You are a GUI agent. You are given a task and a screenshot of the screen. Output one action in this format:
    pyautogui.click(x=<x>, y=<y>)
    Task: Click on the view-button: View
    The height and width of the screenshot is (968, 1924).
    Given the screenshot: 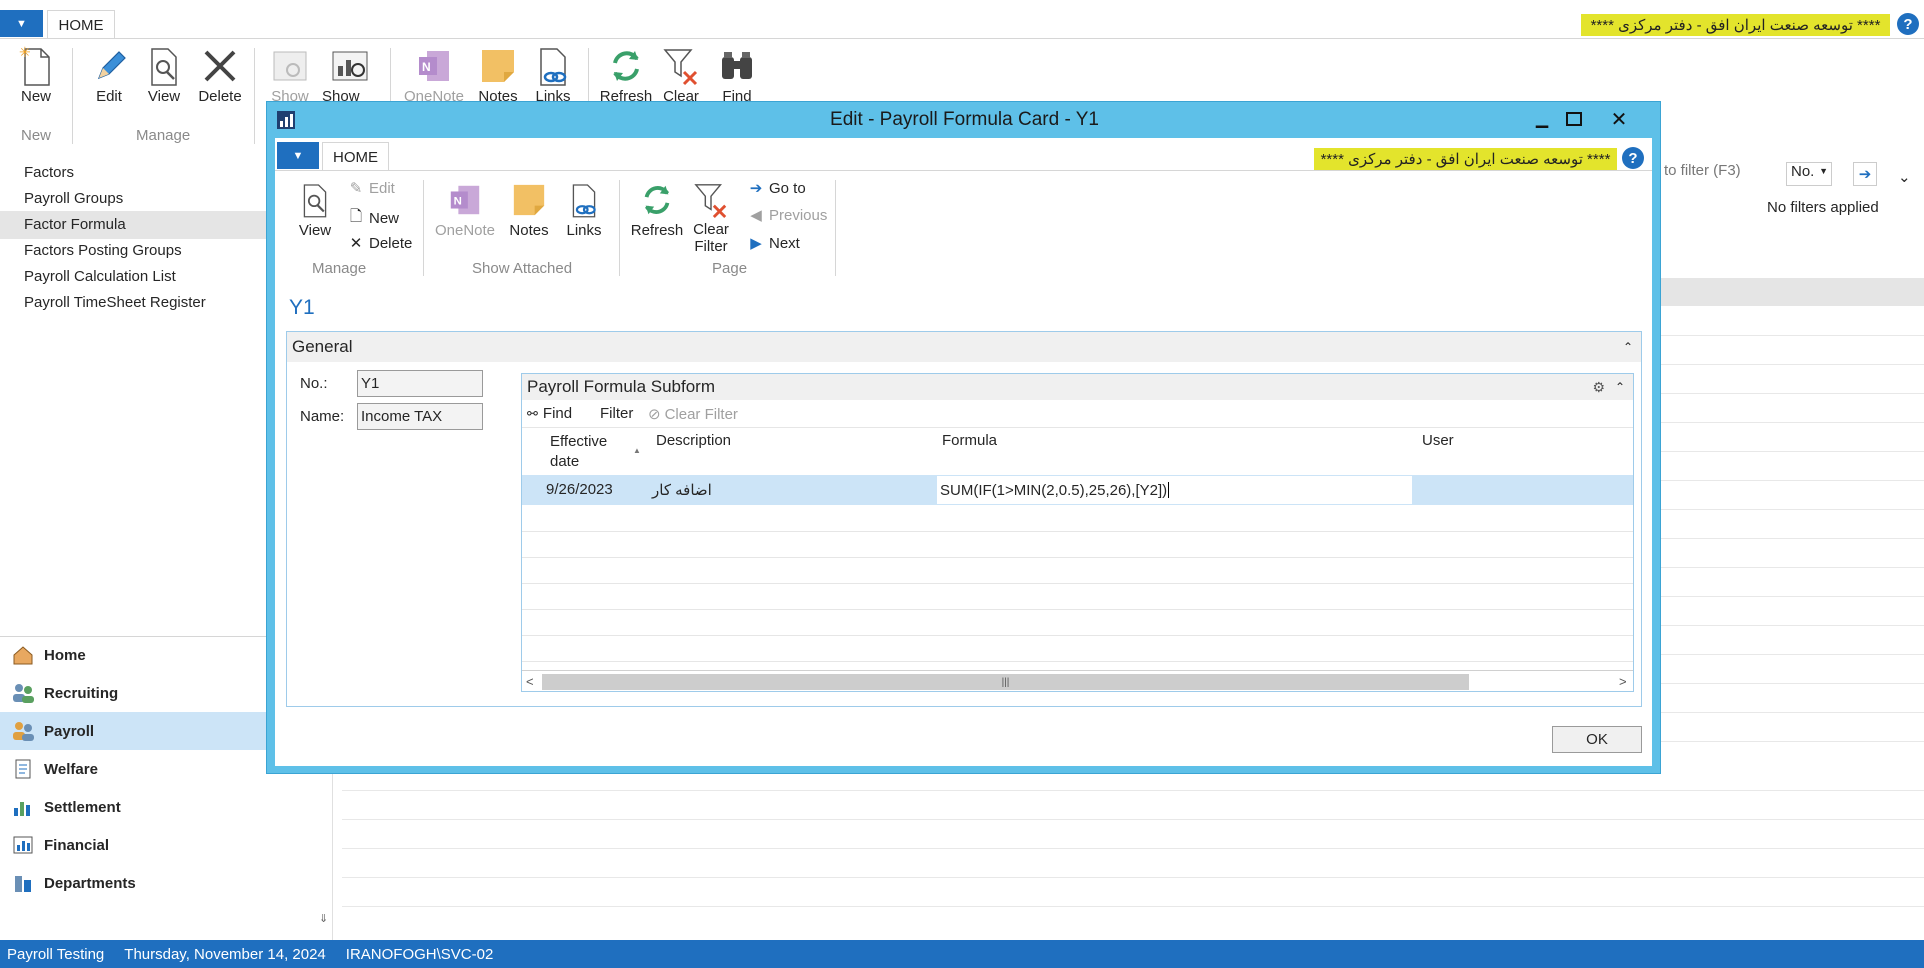 What is the action you would take?
    pyautogui.click(x=164, y=74)
    